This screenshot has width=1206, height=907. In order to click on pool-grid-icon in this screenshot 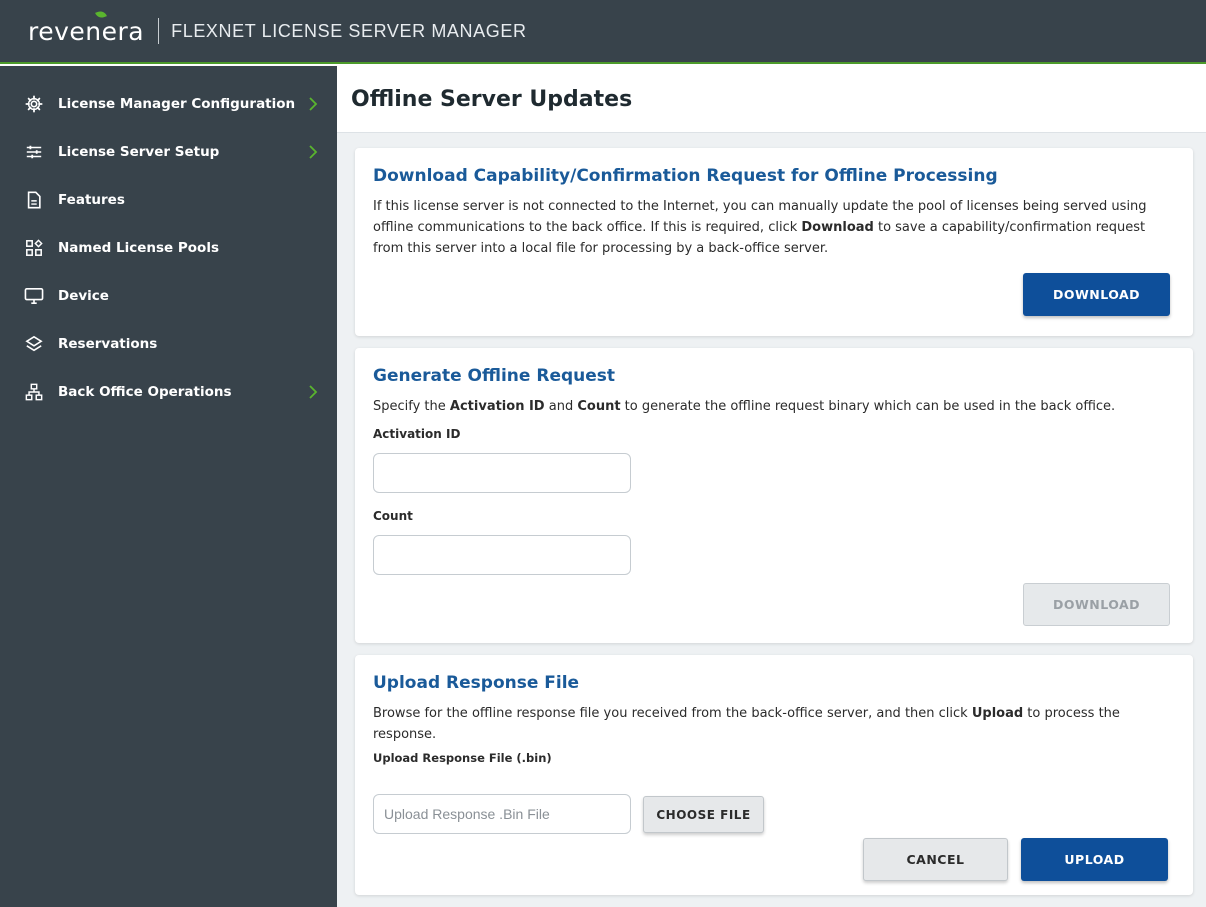, I will do `click(34, 248)`.